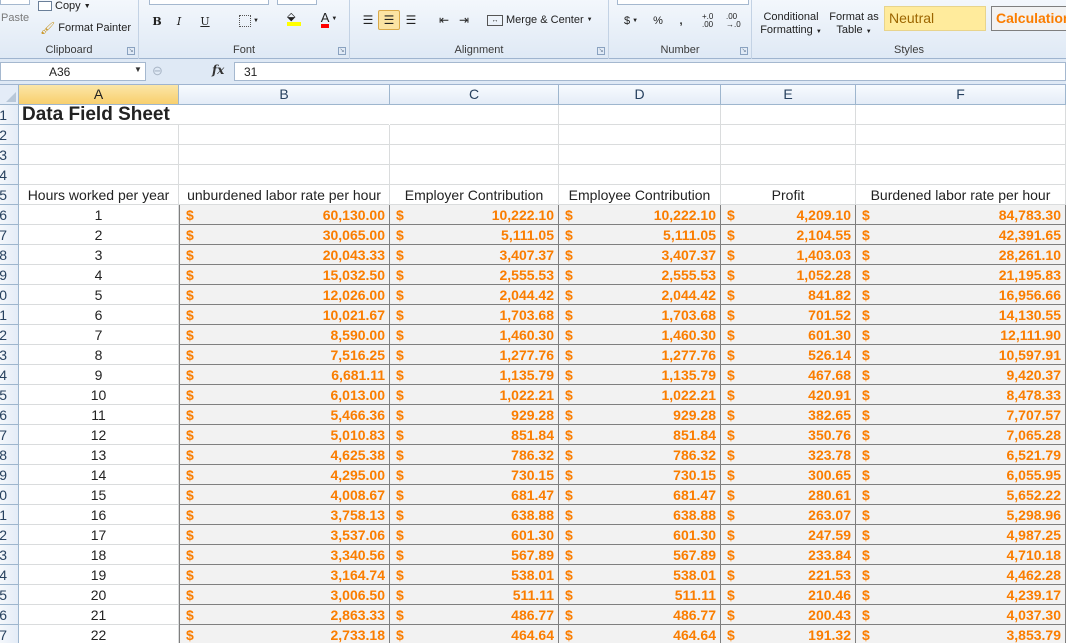  I want to click on money-cell: $221.53, so click(788, 575).